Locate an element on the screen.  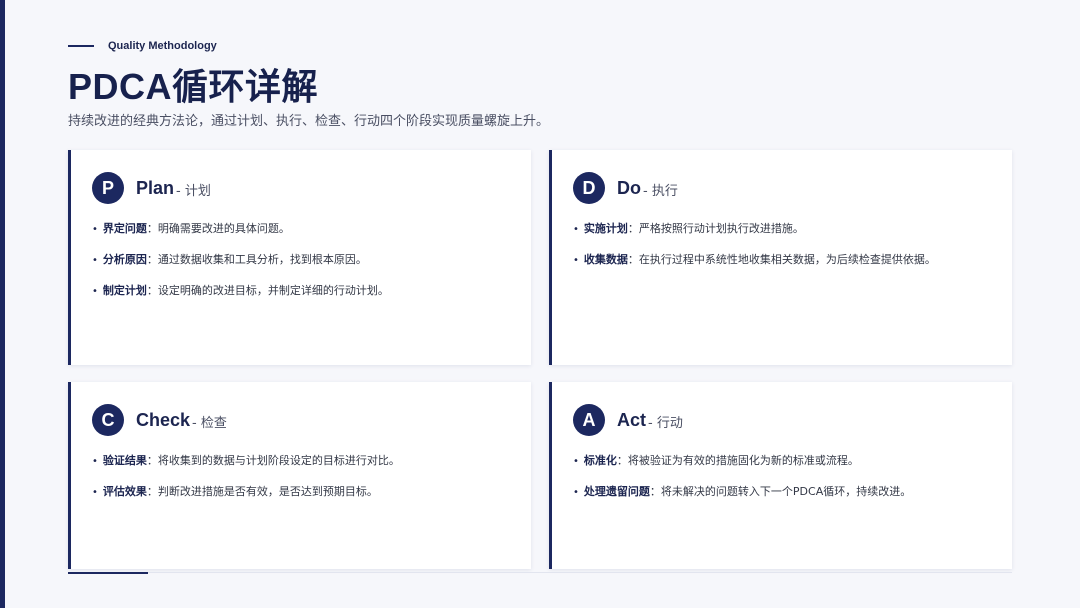
item-desc: 设定明确的改进目标，并制定详细的行动计划。 is located at coordinates (273, 290).